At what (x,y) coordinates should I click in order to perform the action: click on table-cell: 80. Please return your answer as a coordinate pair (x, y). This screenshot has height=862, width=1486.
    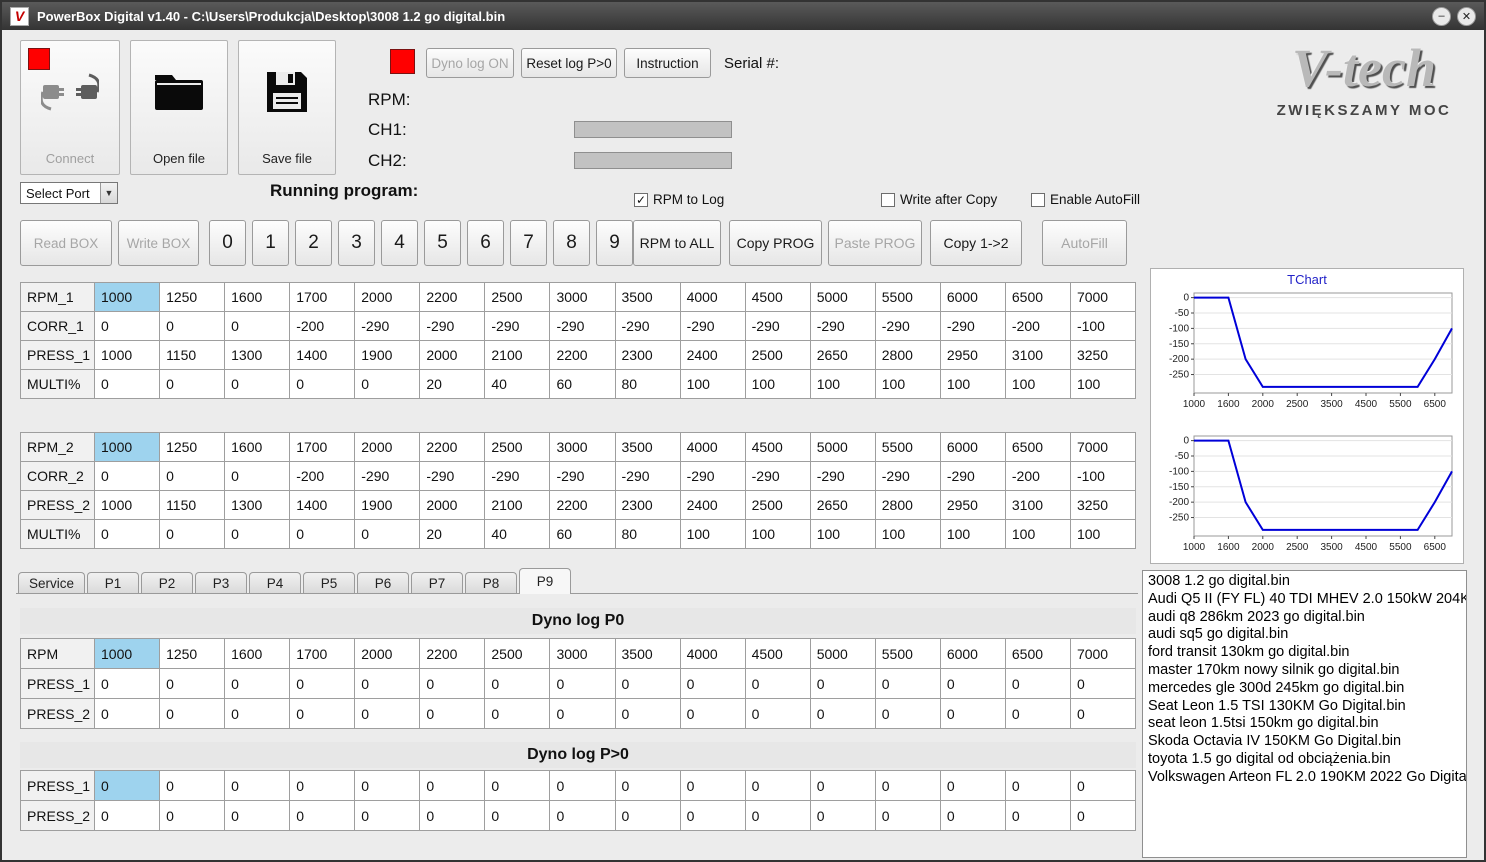
    Looking at the image, I should click on (647, 384).